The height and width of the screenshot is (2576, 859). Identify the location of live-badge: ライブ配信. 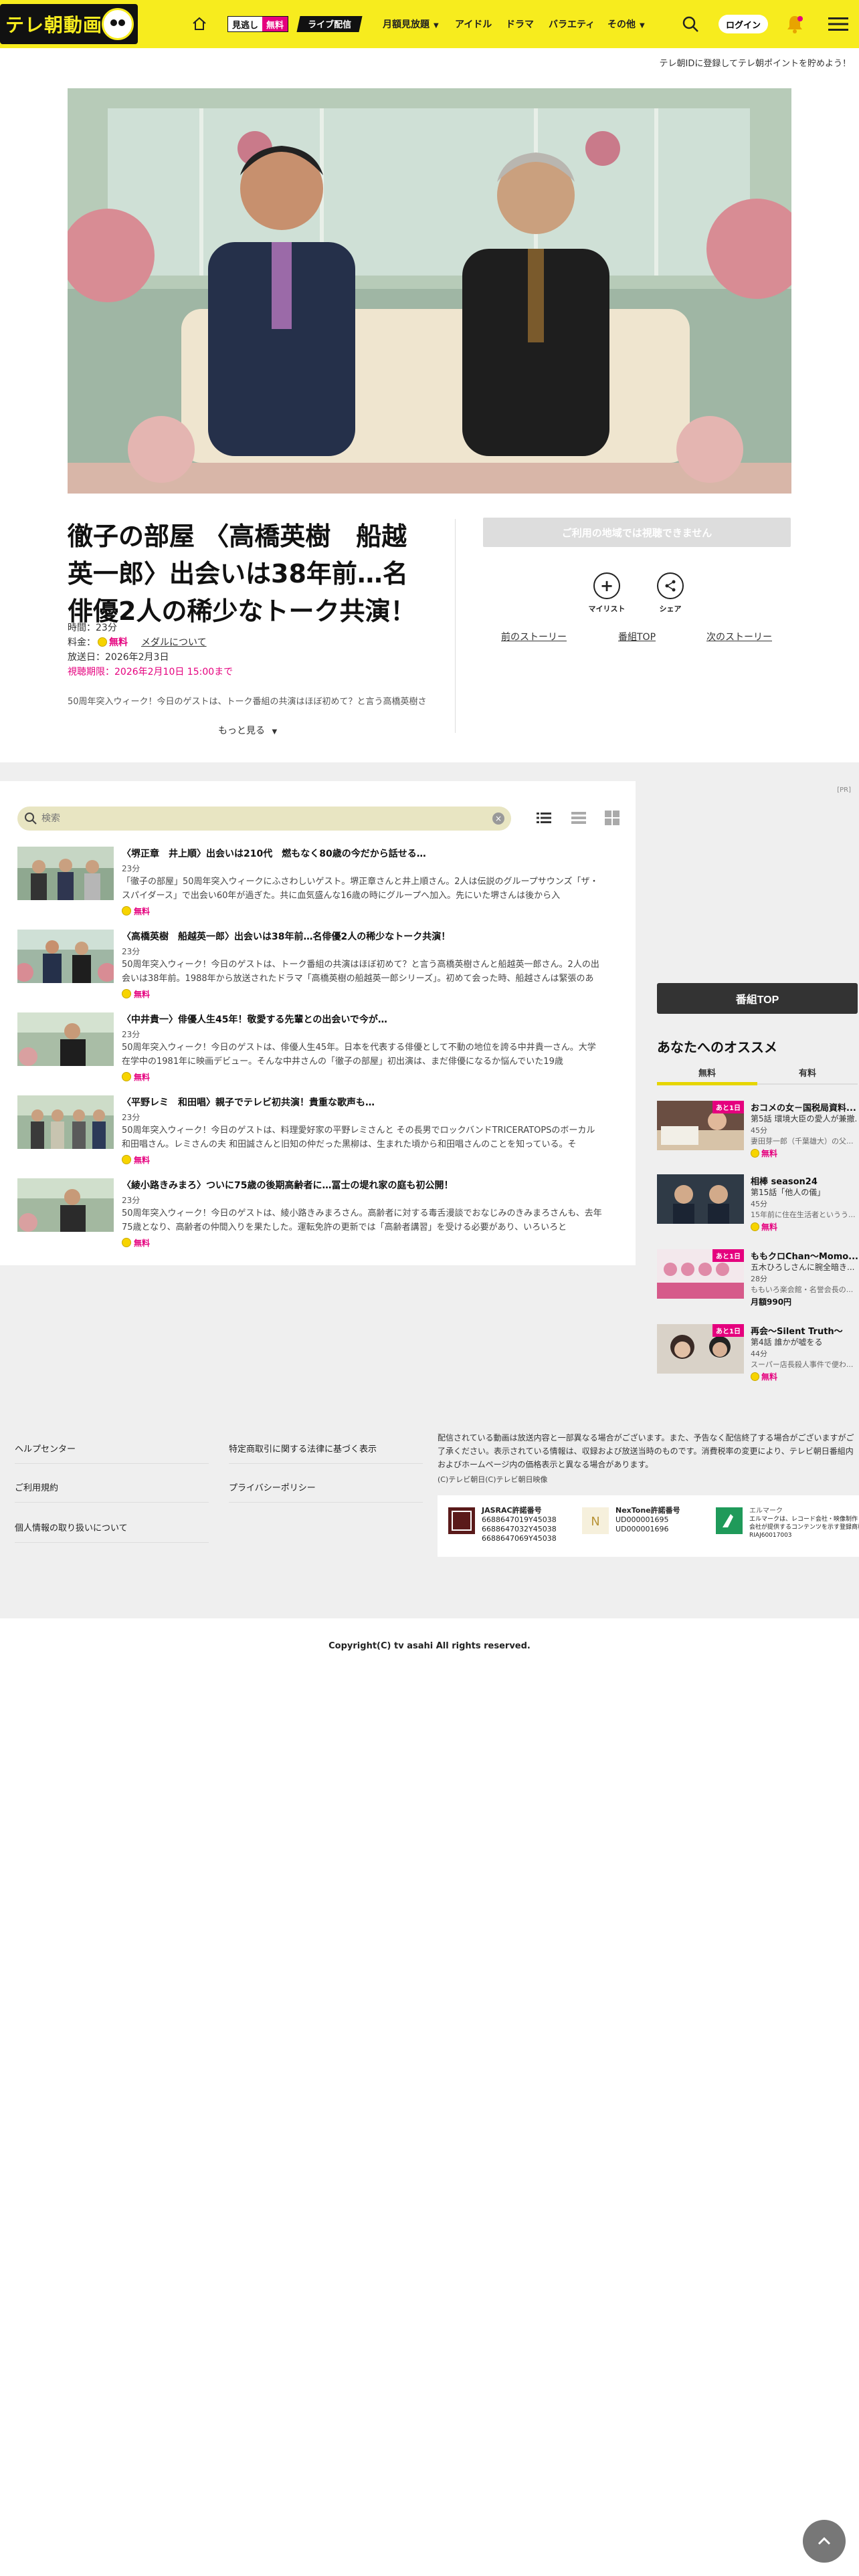
(329, 24).